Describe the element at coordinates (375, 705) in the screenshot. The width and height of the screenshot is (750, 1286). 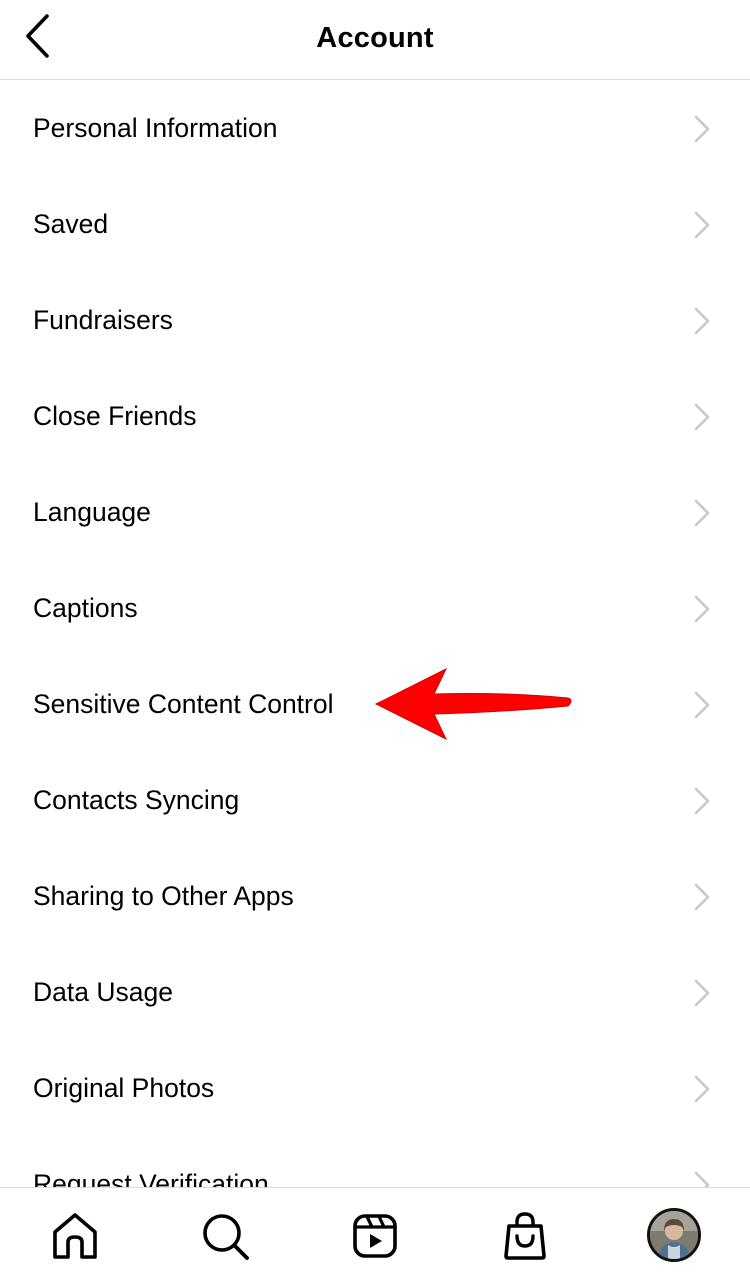
I see `menu-item-sensitive-content-control: Sensitive Content Control` at that location.